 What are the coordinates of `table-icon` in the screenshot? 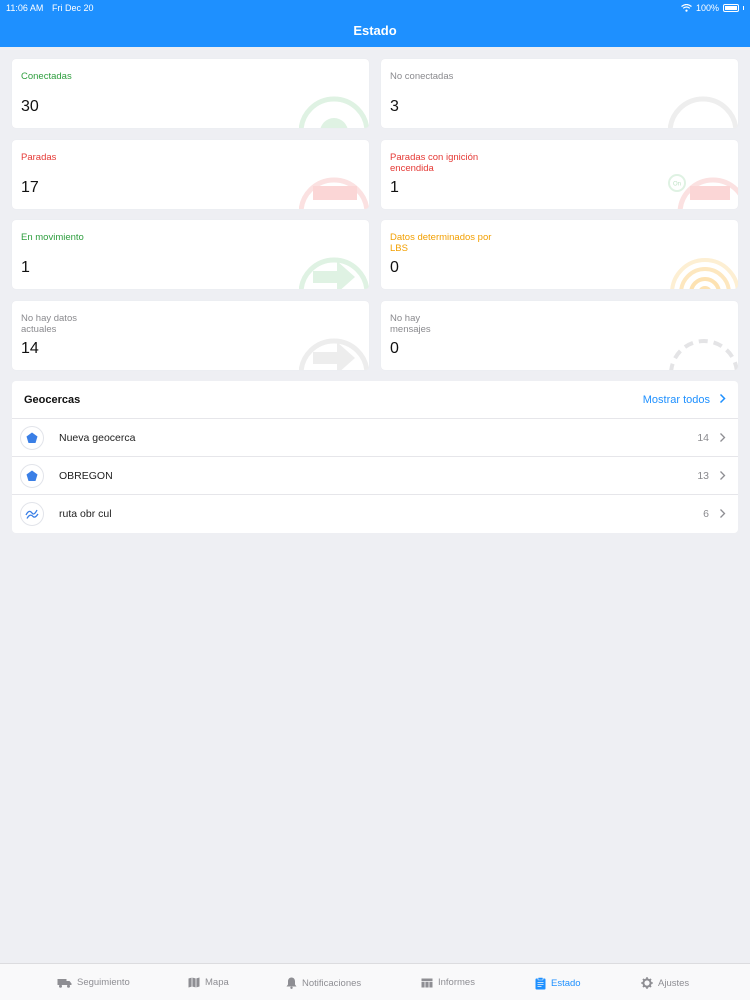 It's located at (427, 982).